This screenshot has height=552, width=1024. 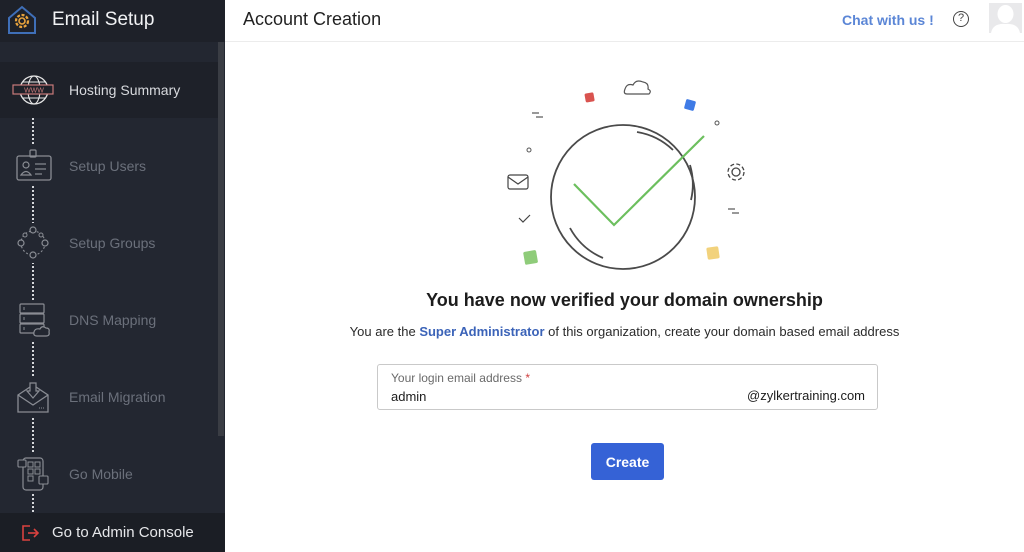 What do you see at coordinates (101, 474) in the screenshot?
I see `sidebar-item-label: Go Mobile` at bounding box center [101, 474].